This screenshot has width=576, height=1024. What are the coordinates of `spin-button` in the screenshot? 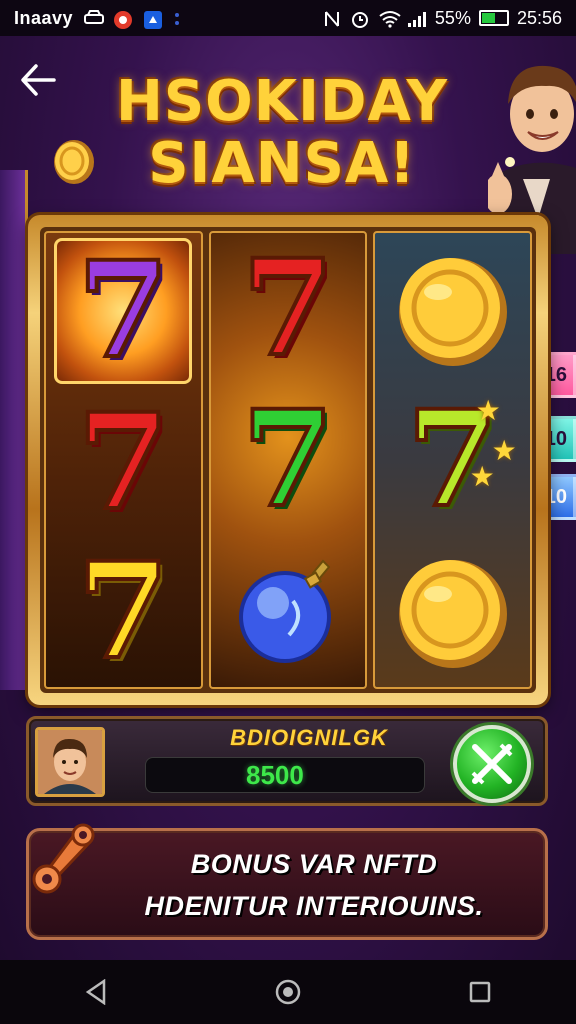 It's located at (492, 764).